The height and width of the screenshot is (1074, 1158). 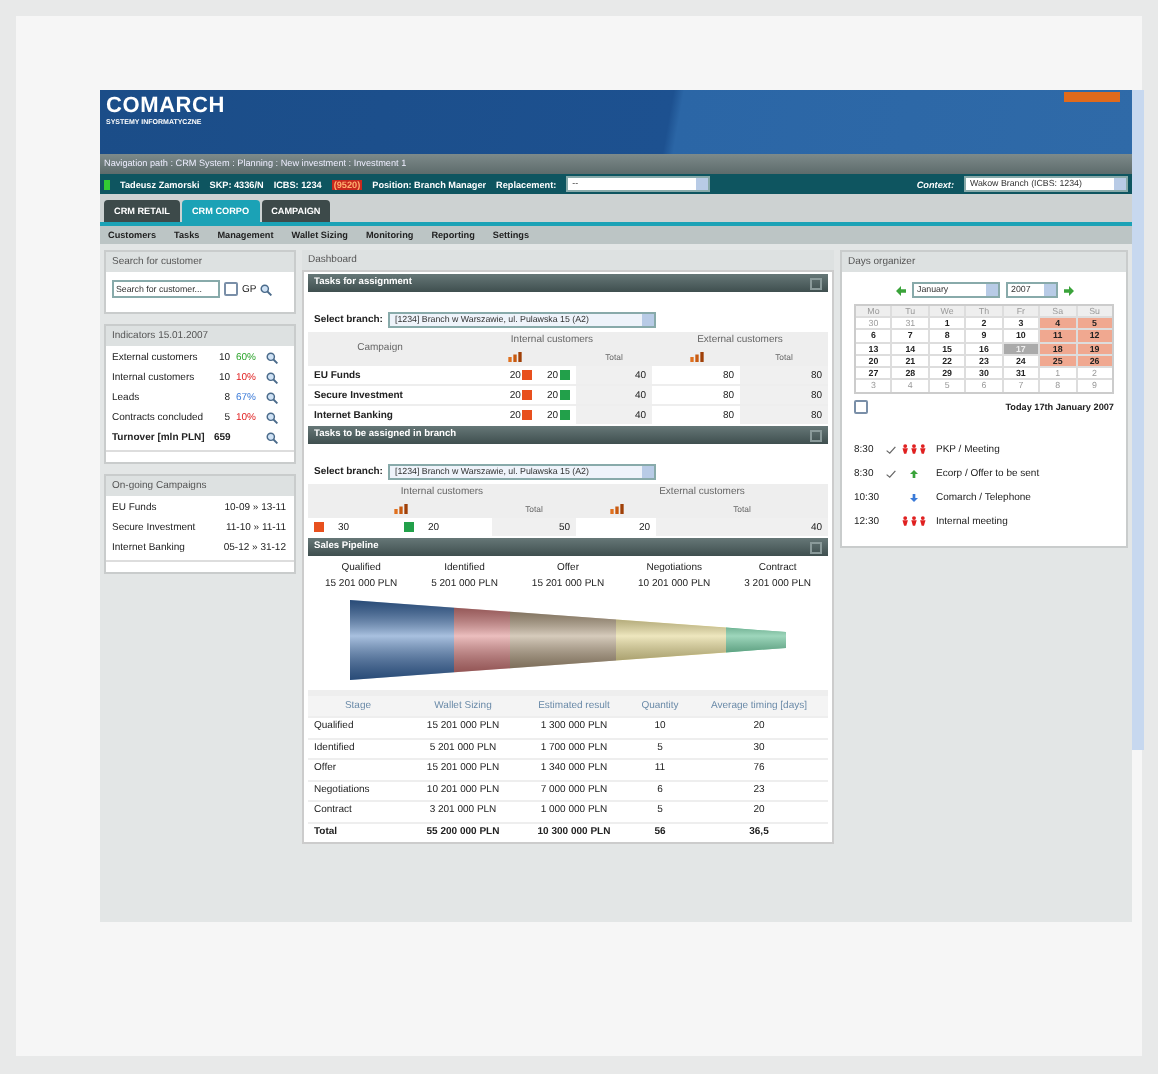 I want to click on gp-checkbox, so click(x=231, y=289).